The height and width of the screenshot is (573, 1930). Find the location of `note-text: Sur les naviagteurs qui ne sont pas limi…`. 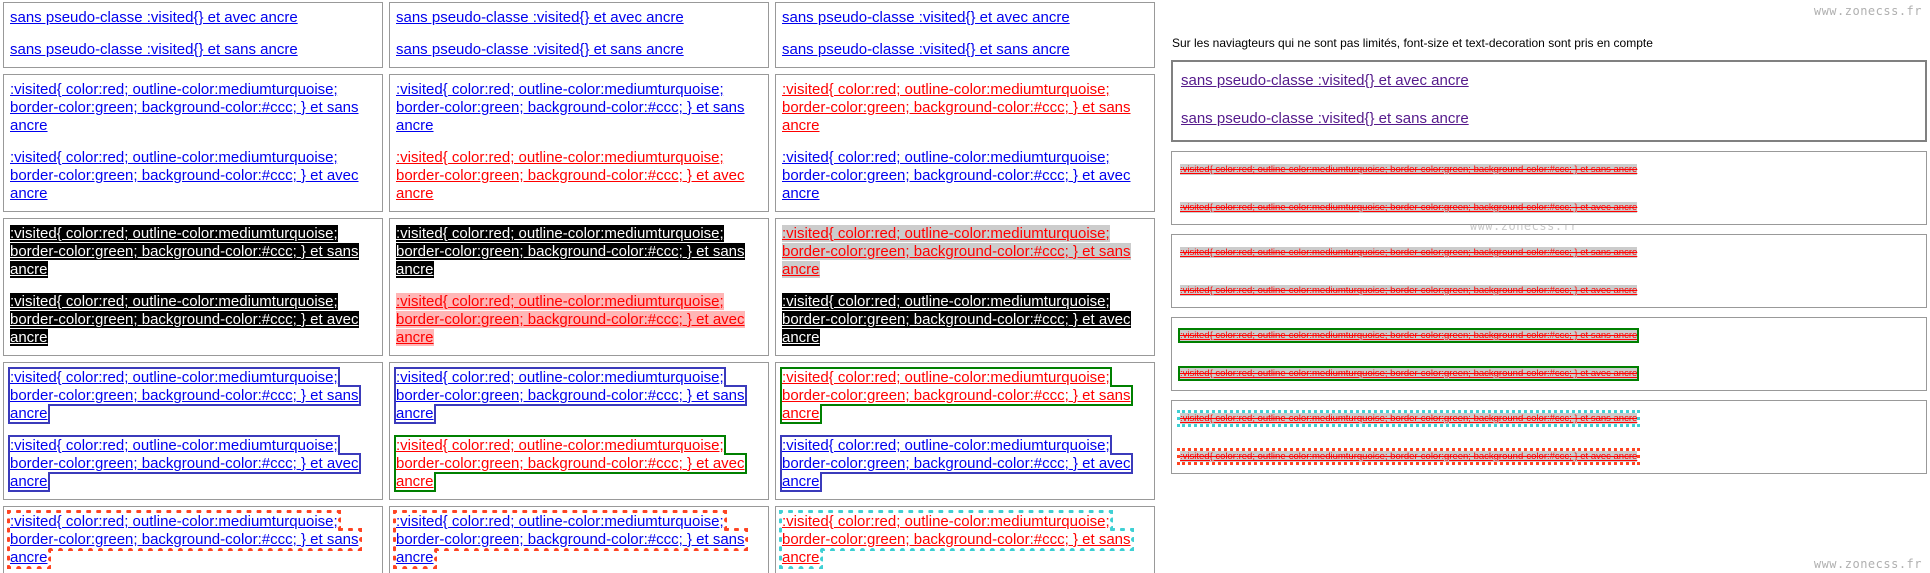

note-text: Sur les naviagteurs qui ne sont pas limi… is located at coordinates (1412, 43).